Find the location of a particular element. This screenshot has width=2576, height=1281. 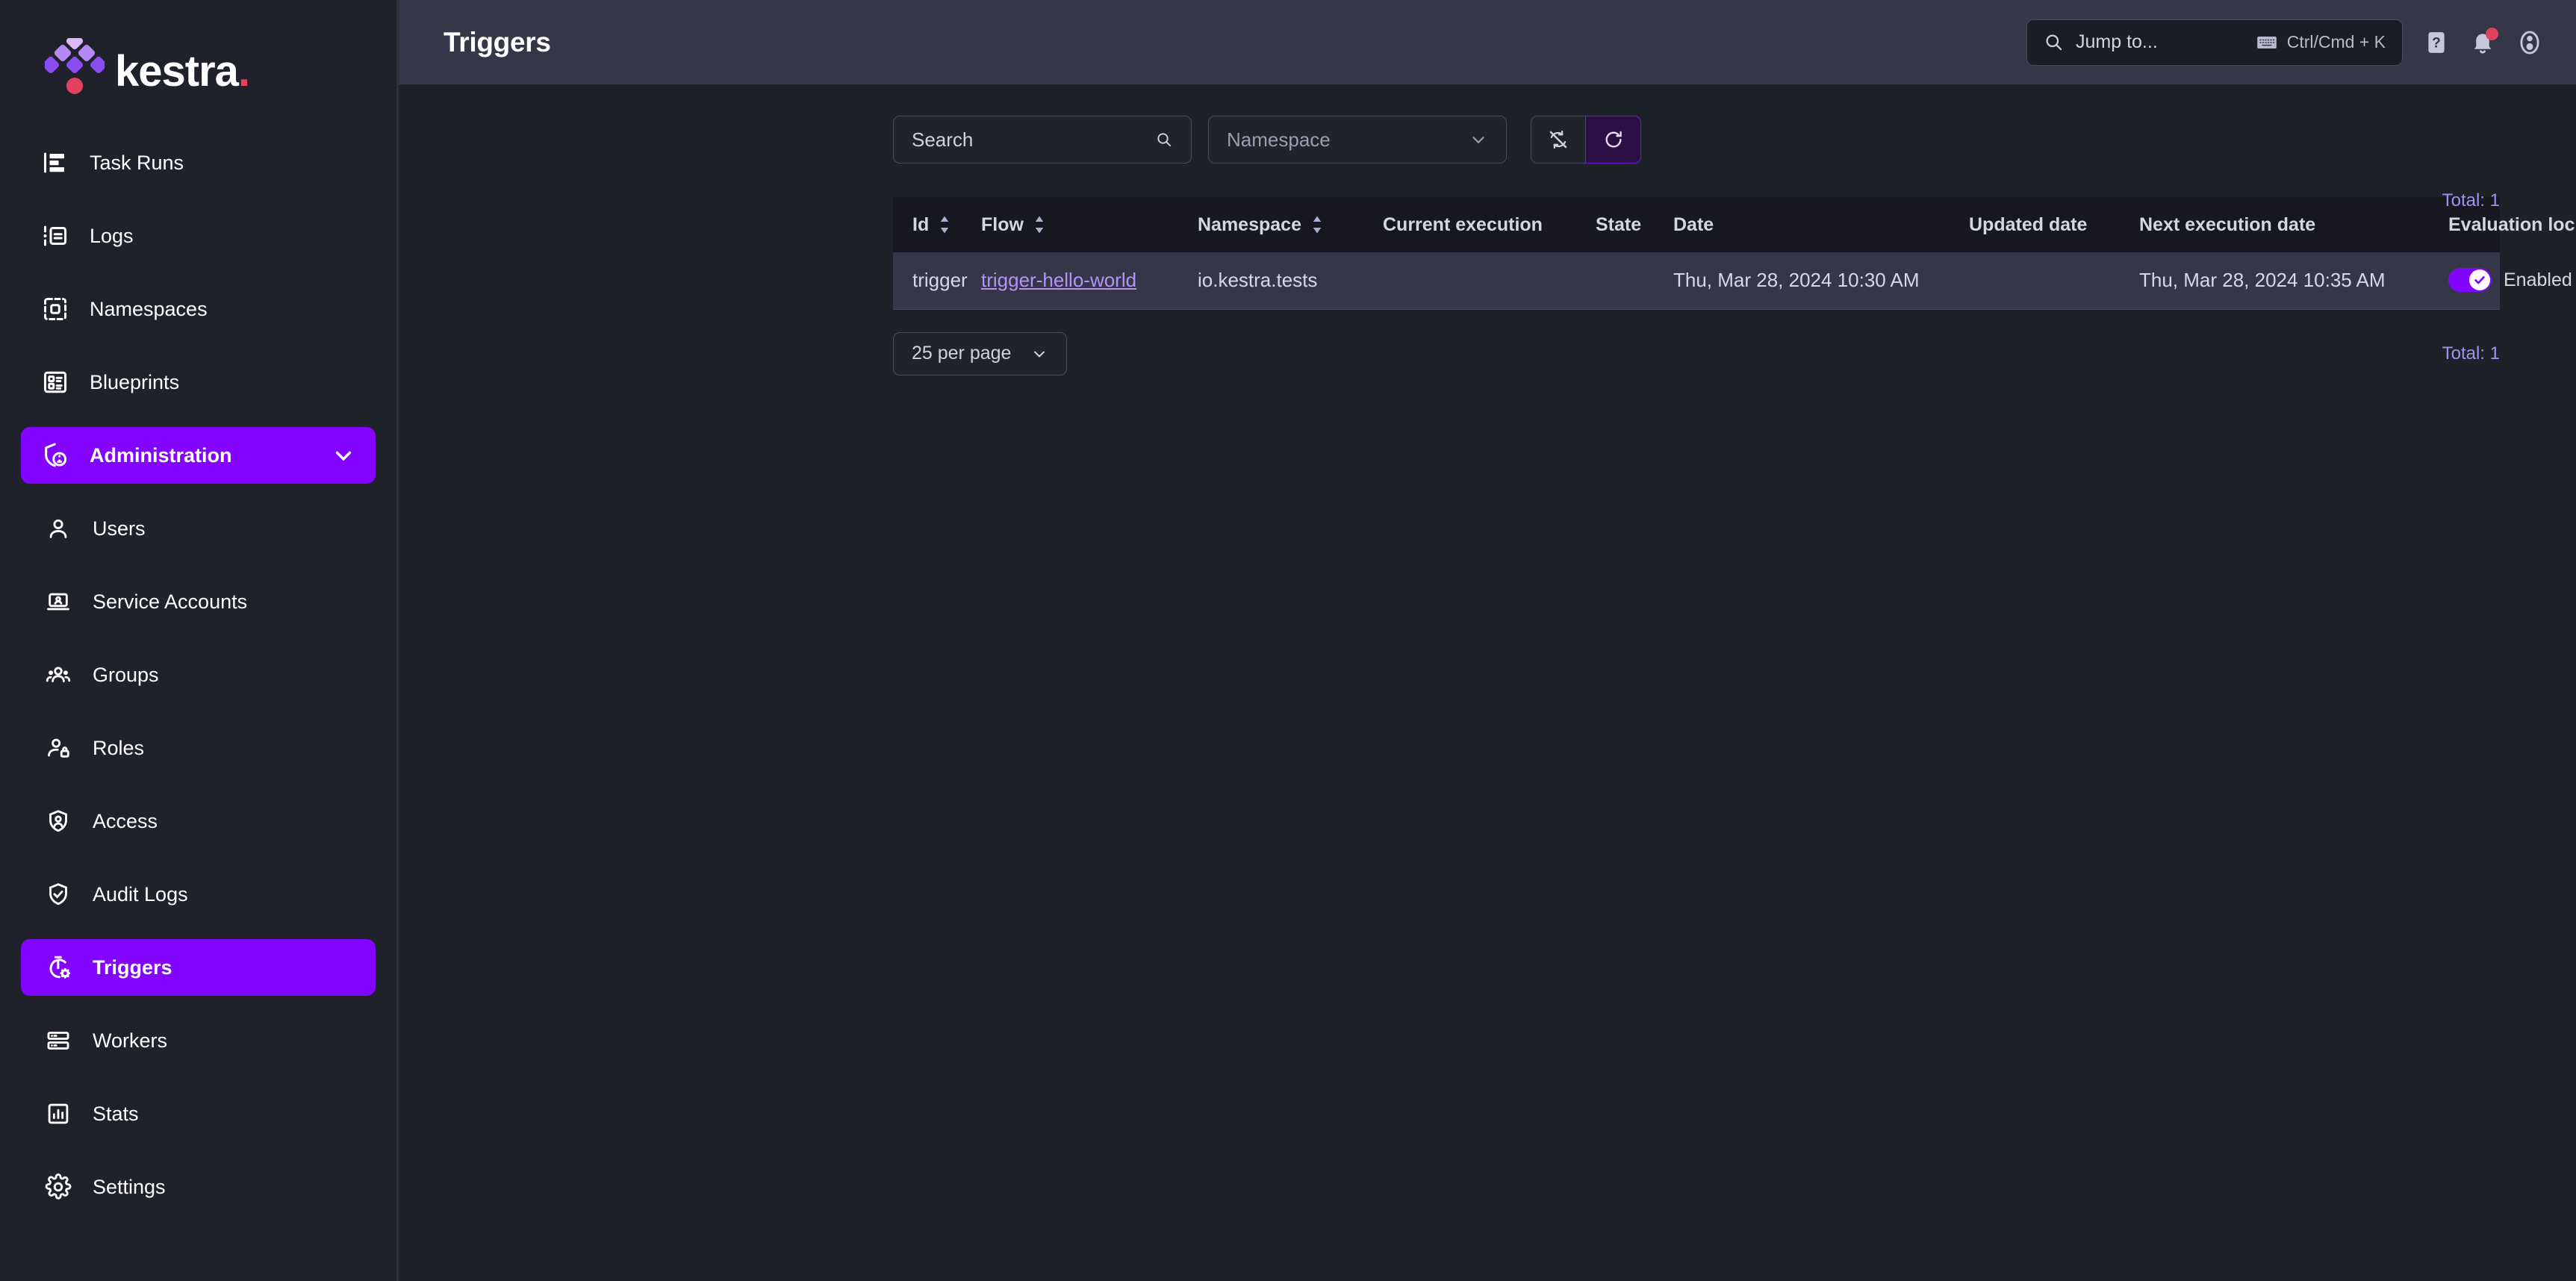

column-label: Id is located at coordinates (921, 224).